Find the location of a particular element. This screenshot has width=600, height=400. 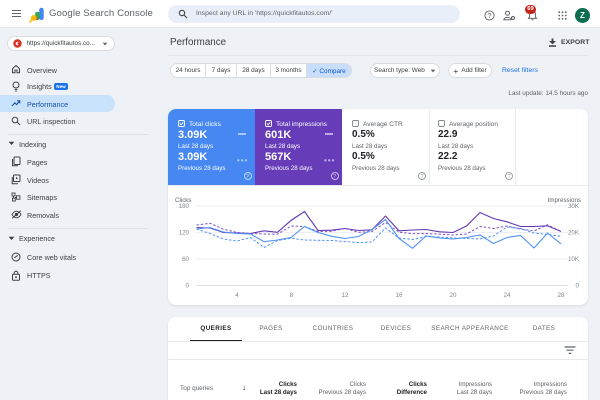

svg-text: 120 is located at coordinates (184, 233).